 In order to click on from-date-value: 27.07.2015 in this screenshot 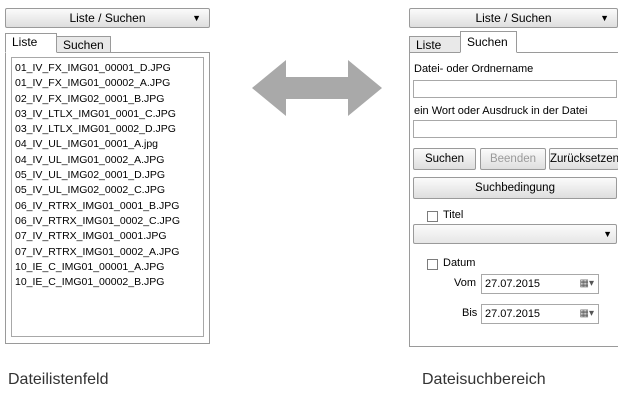, I will do `click(513, 284)`.